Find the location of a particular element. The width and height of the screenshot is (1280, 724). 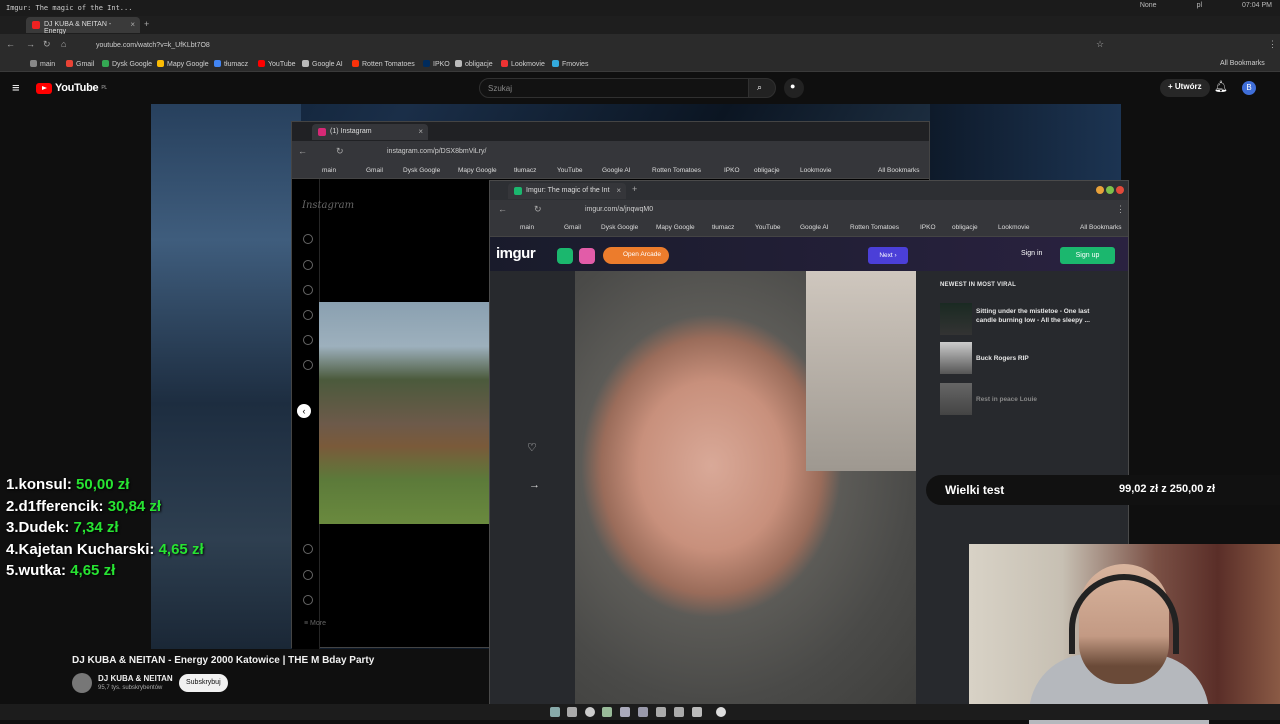

reels-icon is located at coordinates (308, 315).